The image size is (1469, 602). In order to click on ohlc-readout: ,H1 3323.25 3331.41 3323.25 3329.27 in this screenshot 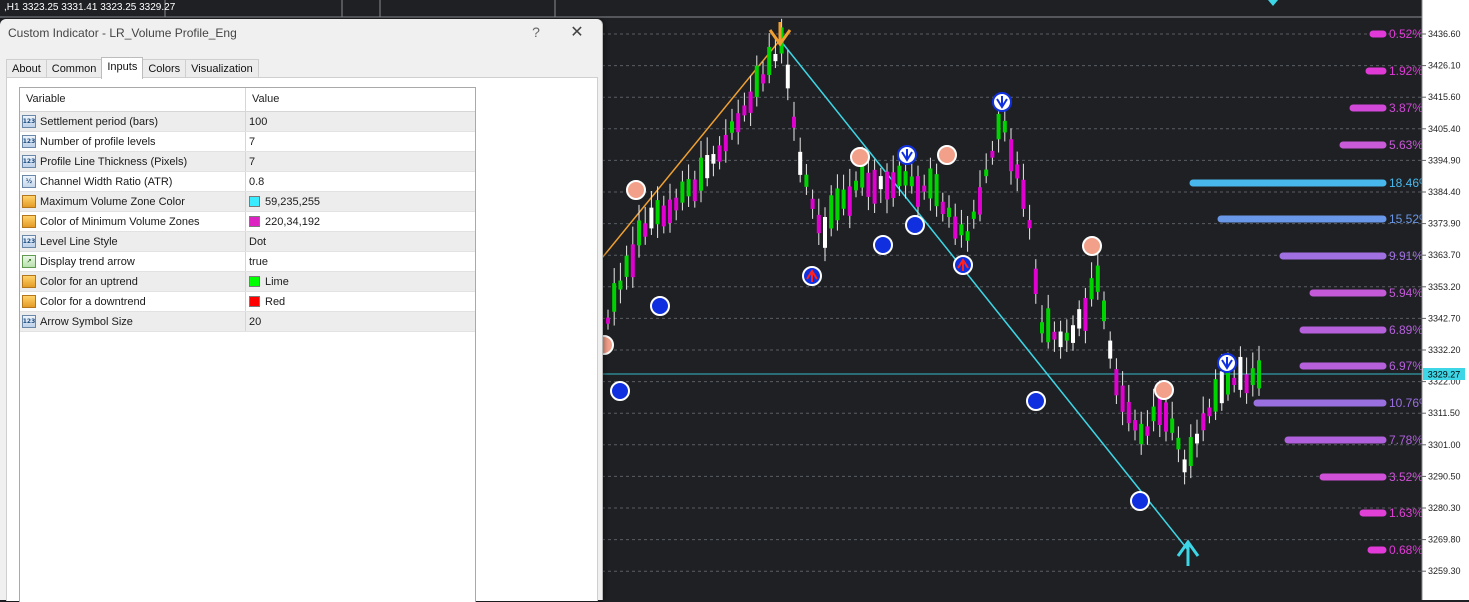, I will do `click(90, 7)`.